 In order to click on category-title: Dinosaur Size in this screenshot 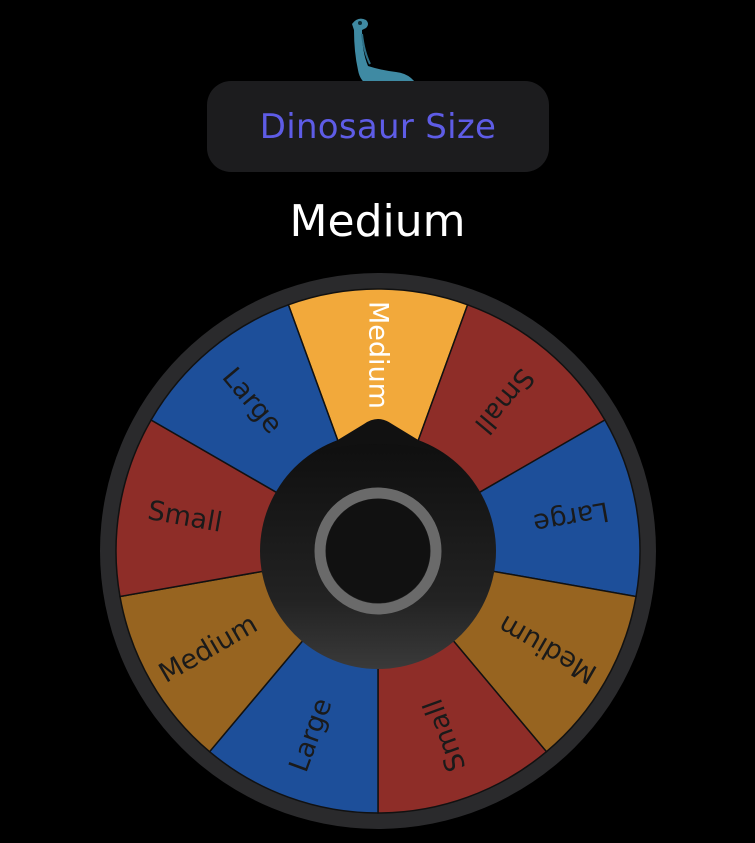, I will do `click(378, 127)`.